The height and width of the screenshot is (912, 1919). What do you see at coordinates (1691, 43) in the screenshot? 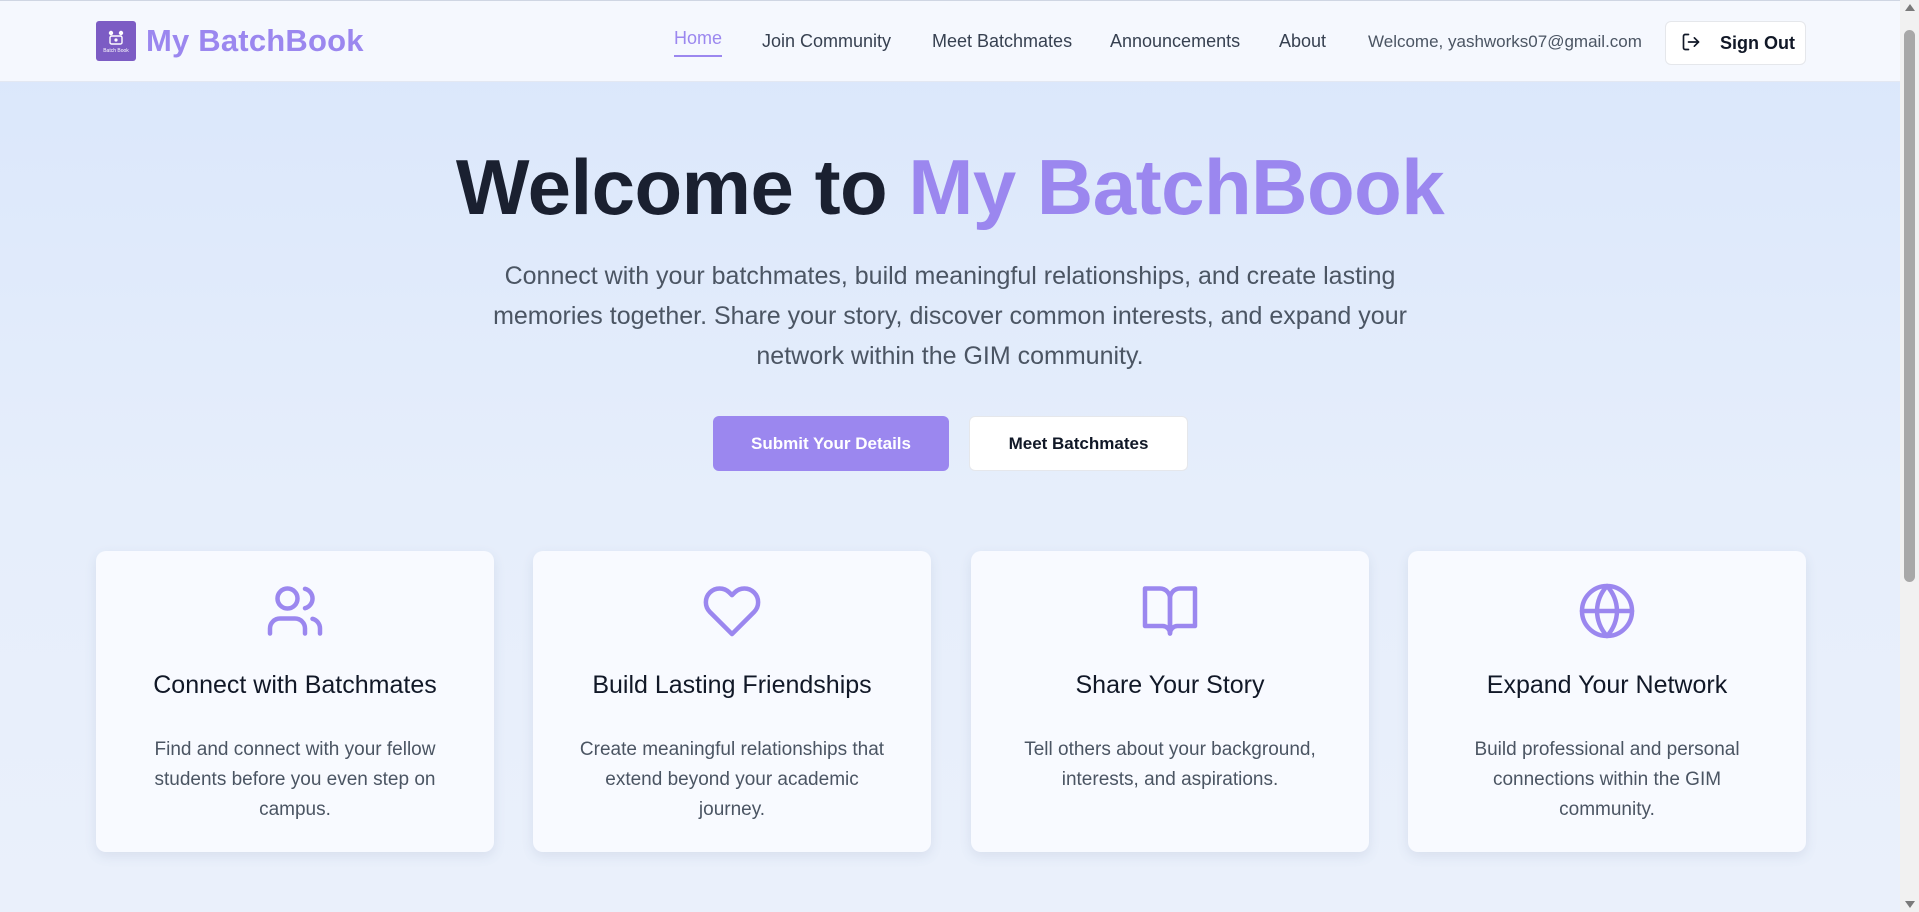
I see `sign-out-icon` at bounding box center [1691, 43].